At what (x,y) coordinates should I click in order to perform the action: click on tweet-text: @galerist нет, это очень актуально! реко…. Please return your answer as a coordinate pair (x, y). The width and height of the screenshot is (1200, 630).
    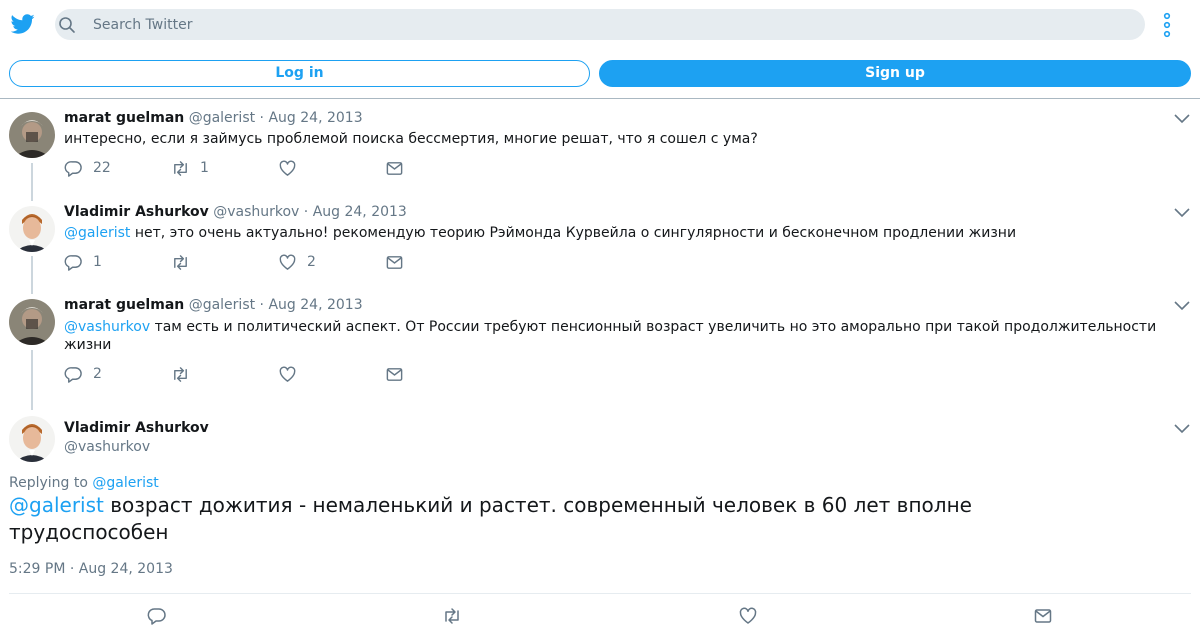
    Looking at the image, I should click on (619, 233).